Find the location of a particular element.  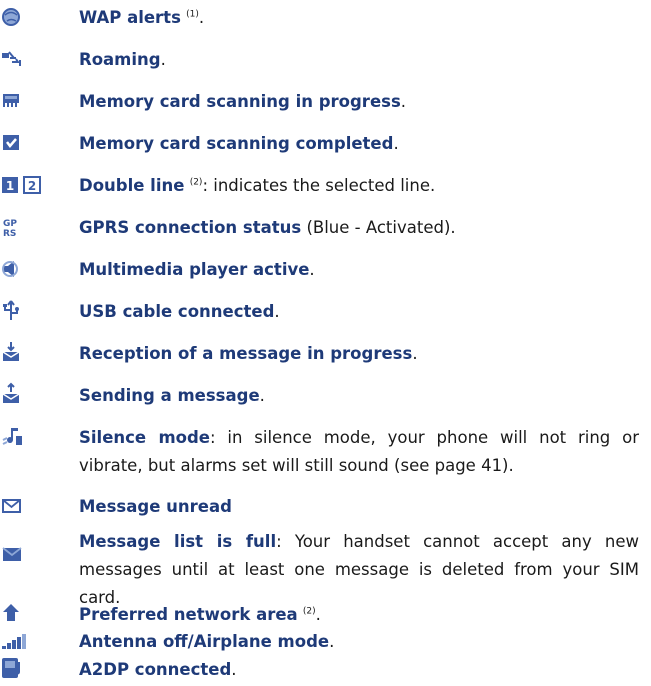

item-title: Multimedia player active is located at coordinates (194, 269).